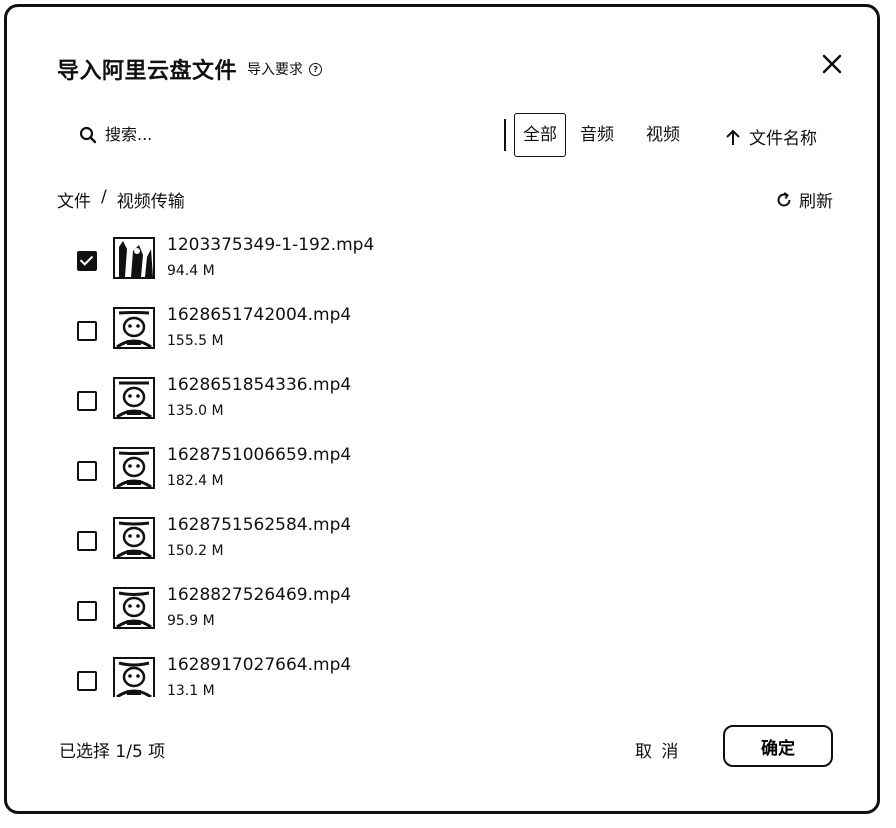  I want to click on file-row: 1628827526469.mp4 95.9 M, so click(452, 616).